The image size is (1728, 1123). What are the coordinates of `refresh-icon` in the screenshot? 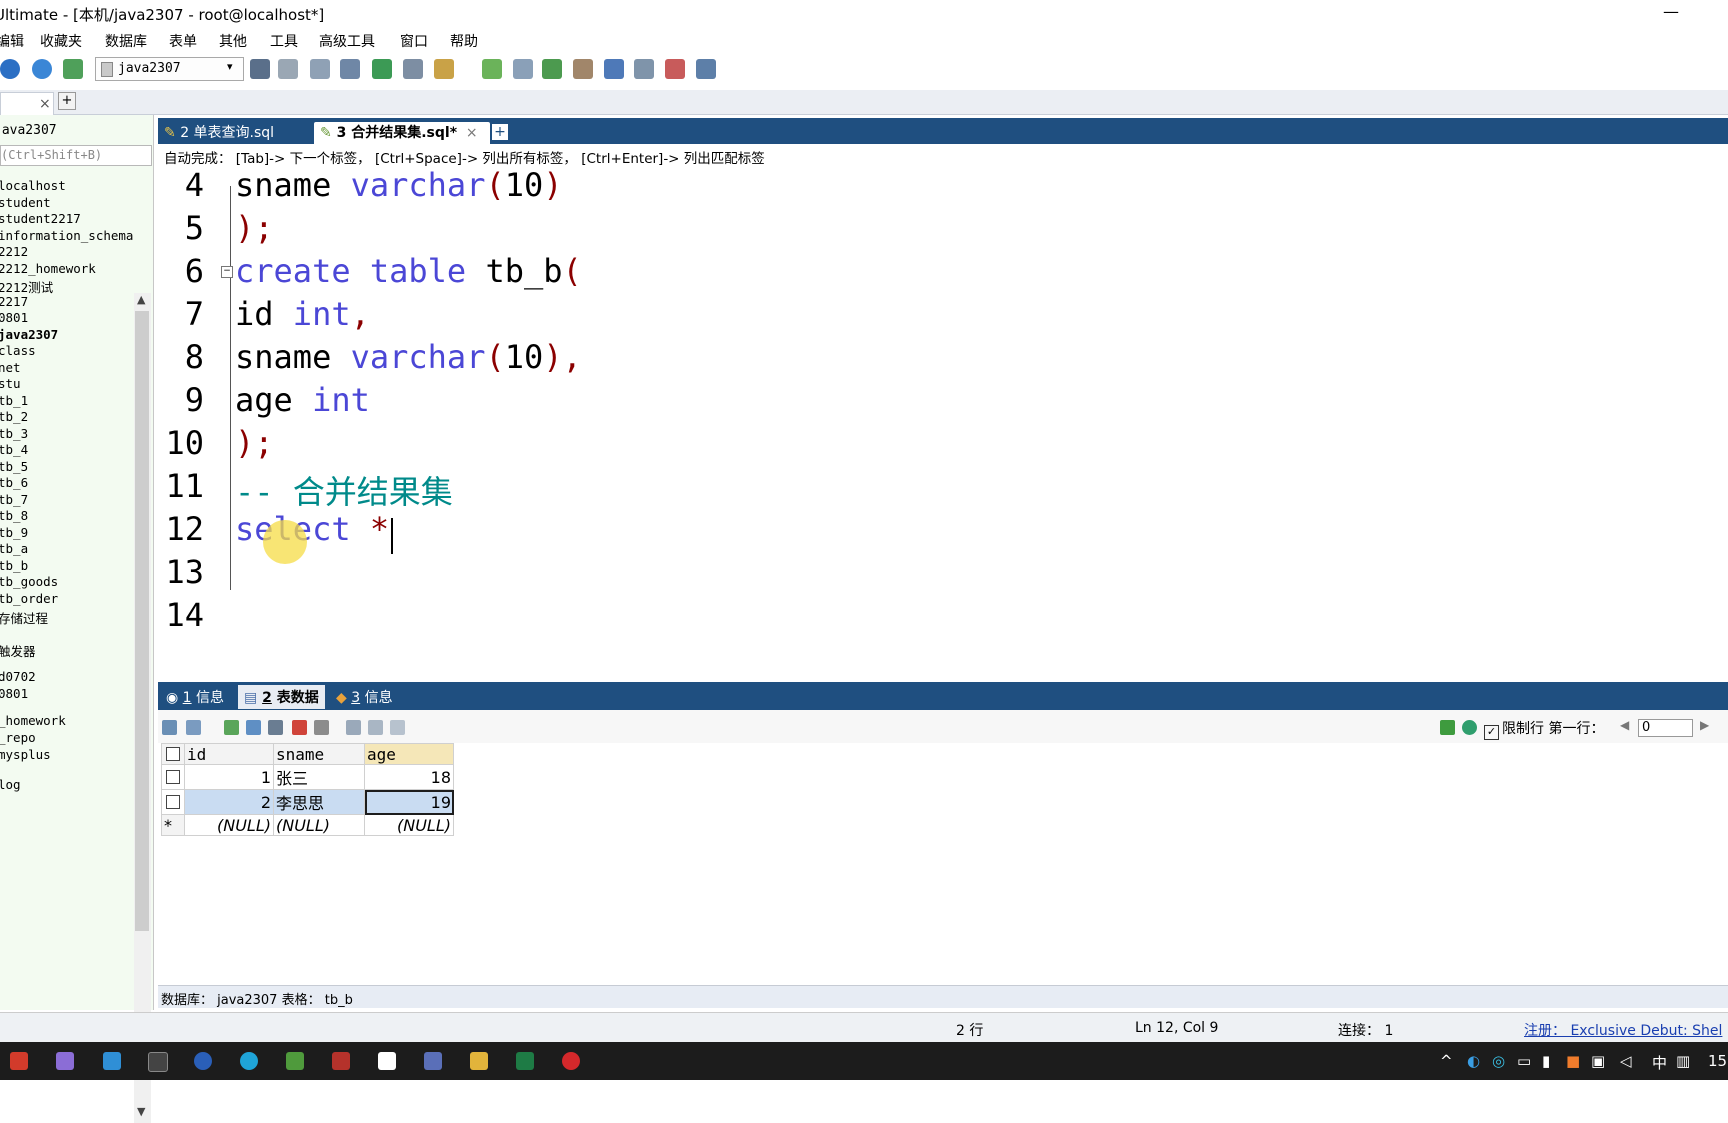 It's located at (1469, 727).